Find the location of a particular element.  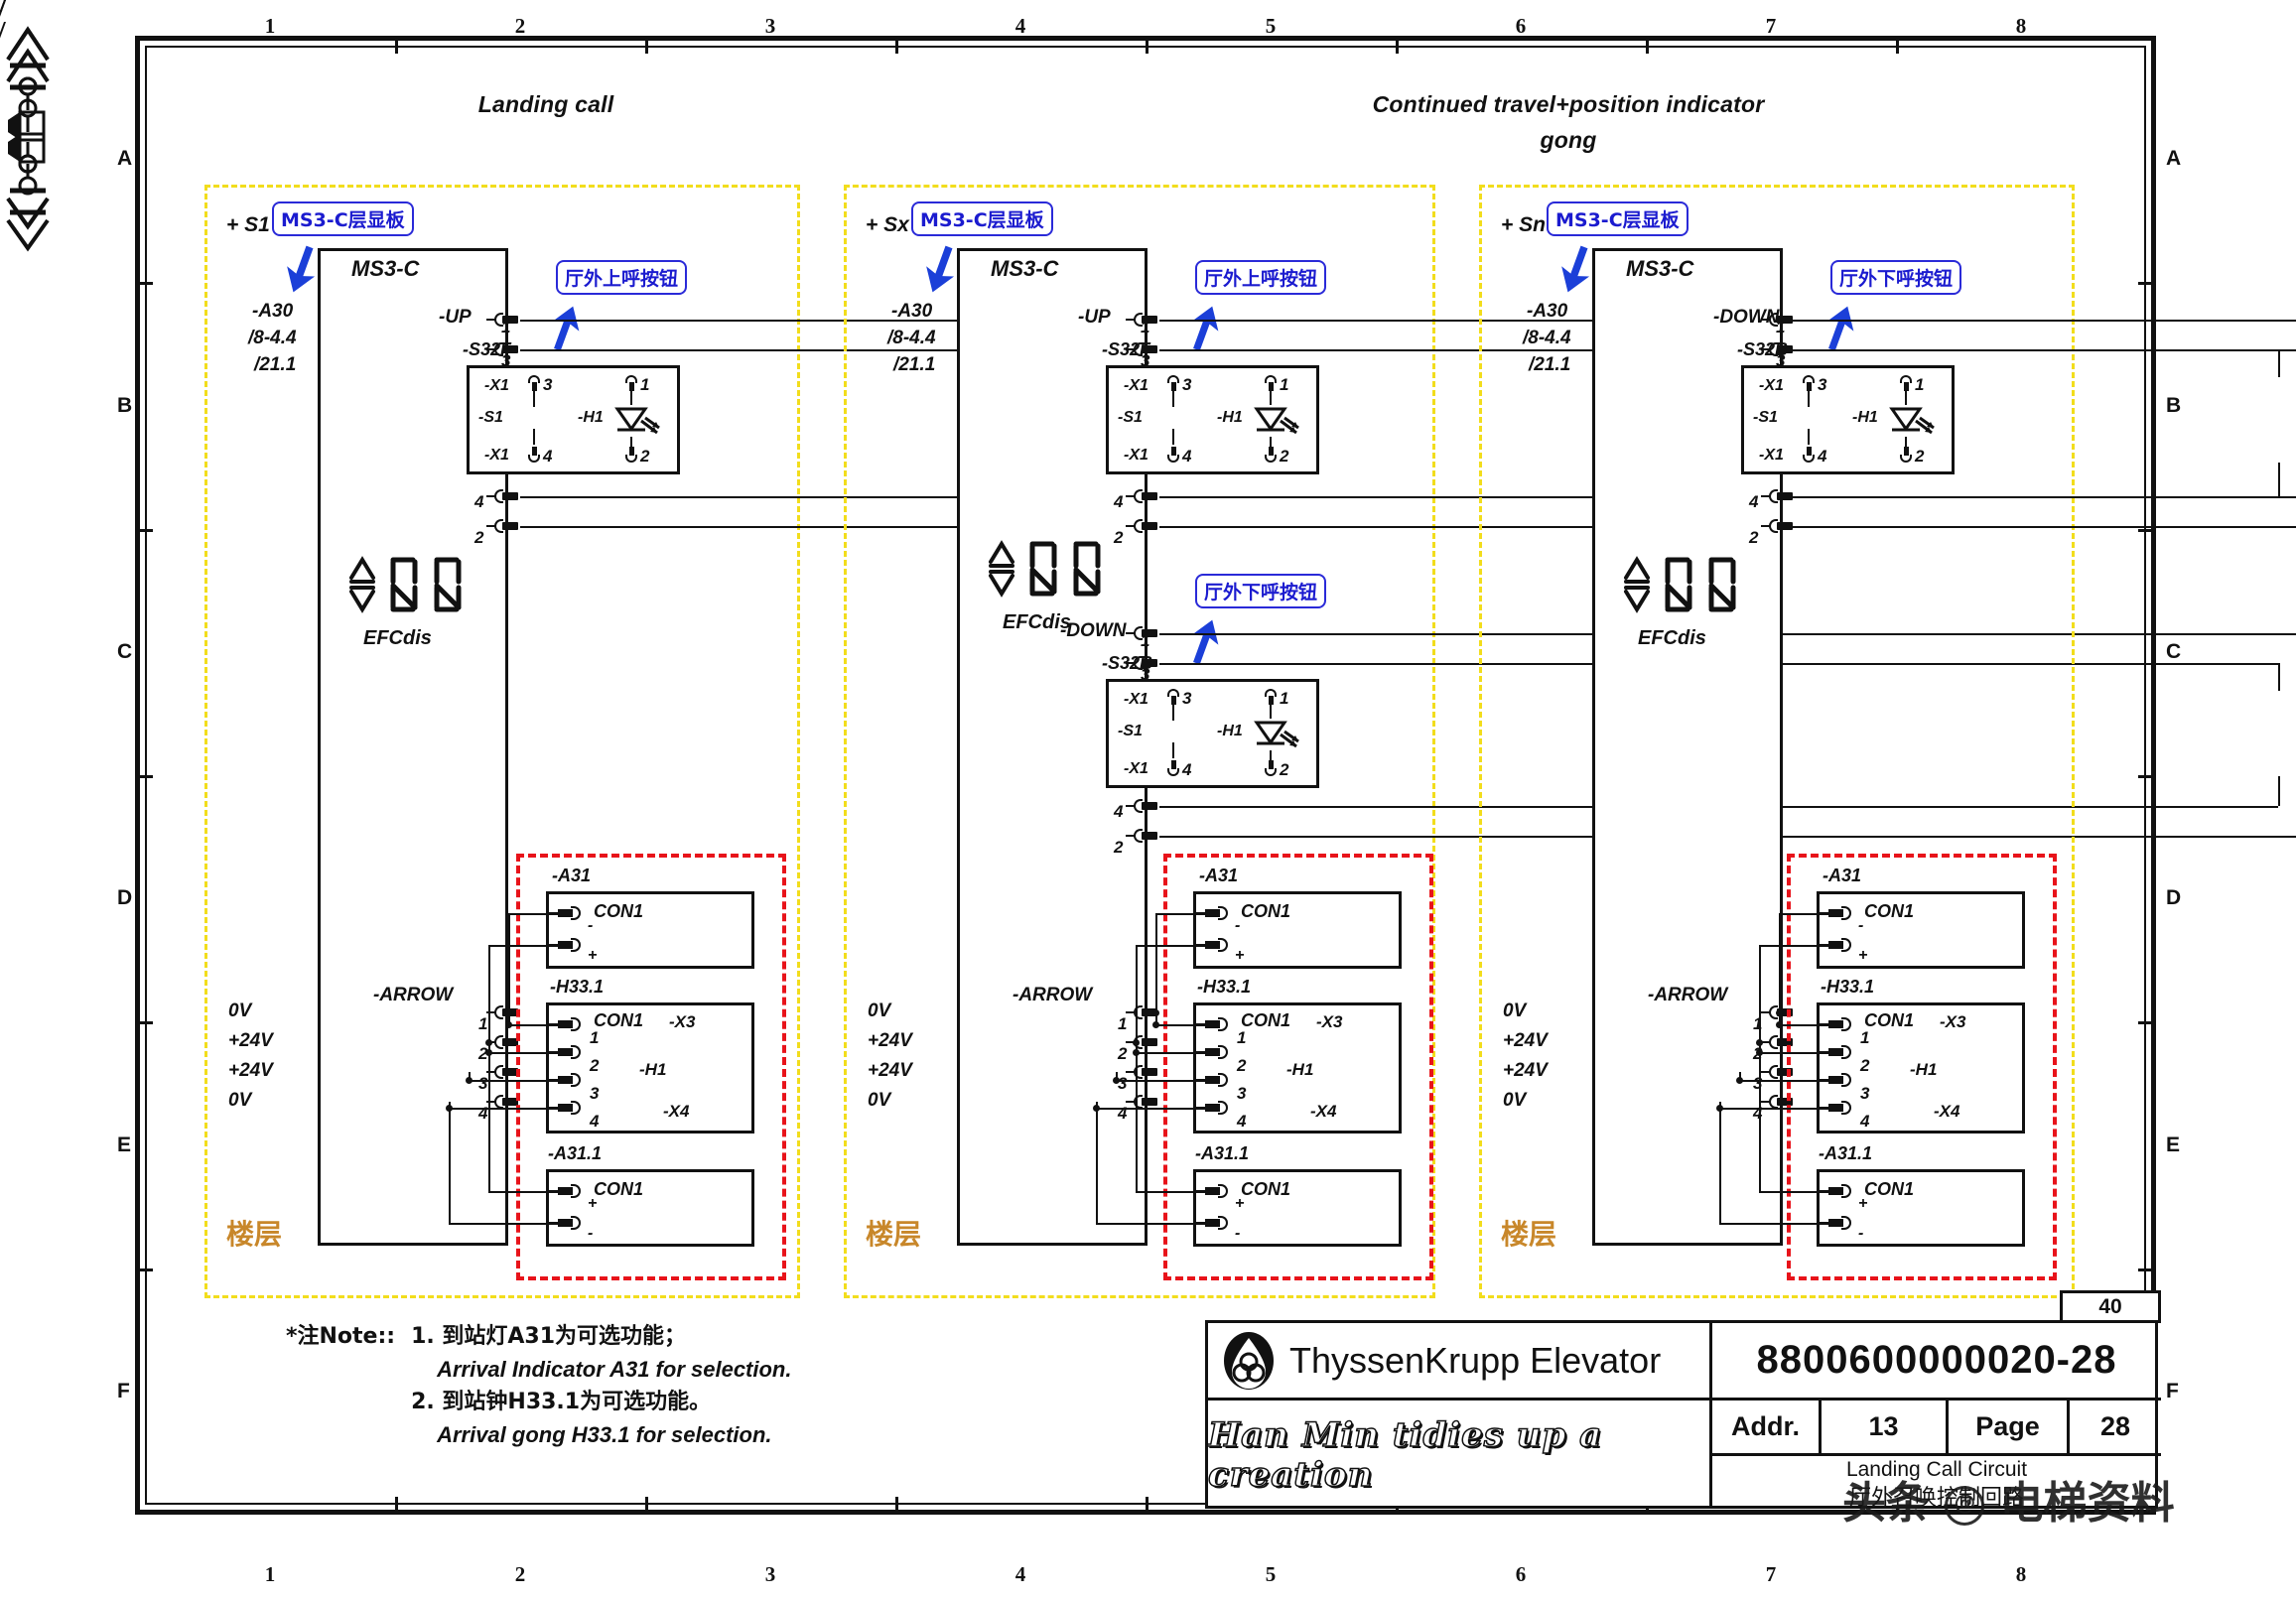

company-name: ThyssenKrupp Elevator is located at coordinates (1475, 1360).